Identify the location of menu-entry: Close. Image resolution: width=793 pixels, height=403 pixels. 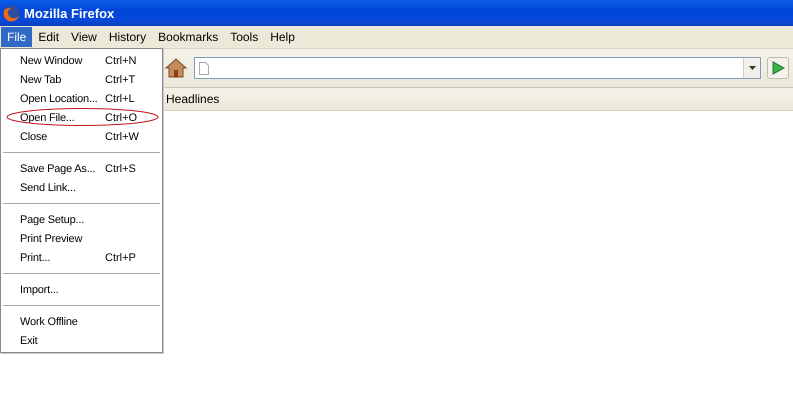
(62, 136).